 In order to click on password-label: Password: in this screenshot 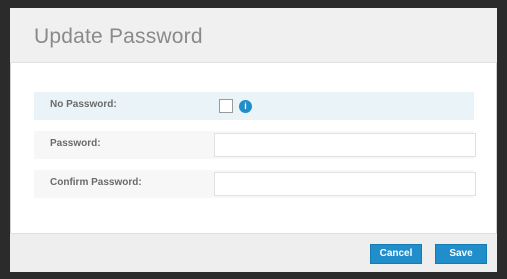, I will do `click(75, 143)`.